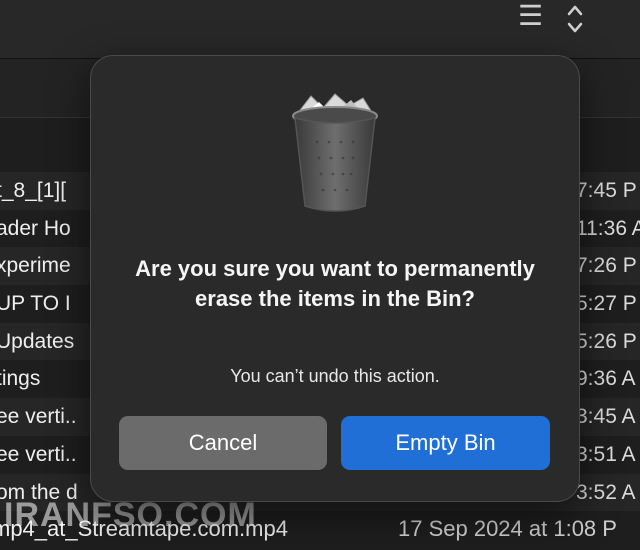 This screenshot has width=640, height=550. Describe the element at coordinates (606, 266) in the screenshot. I see `file-date: 7:26 P` at that location.